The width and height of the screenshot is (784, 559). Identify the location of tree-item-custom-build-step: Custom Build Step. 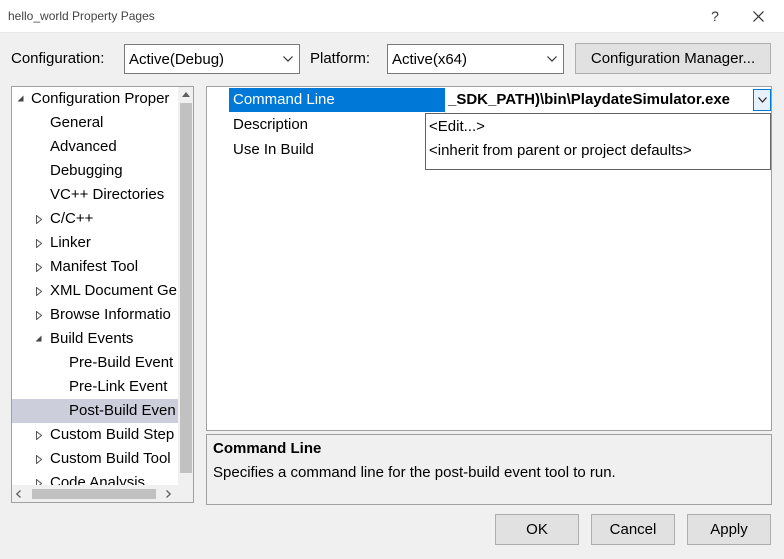
(95, 435).